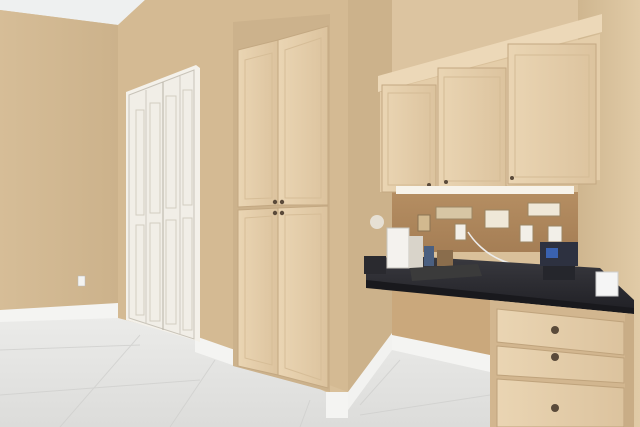 The height and width of the screenshot is (427, 640). Describe the element at coordinates (59, 164) in the screenshot. I see `left-wall` at that location.